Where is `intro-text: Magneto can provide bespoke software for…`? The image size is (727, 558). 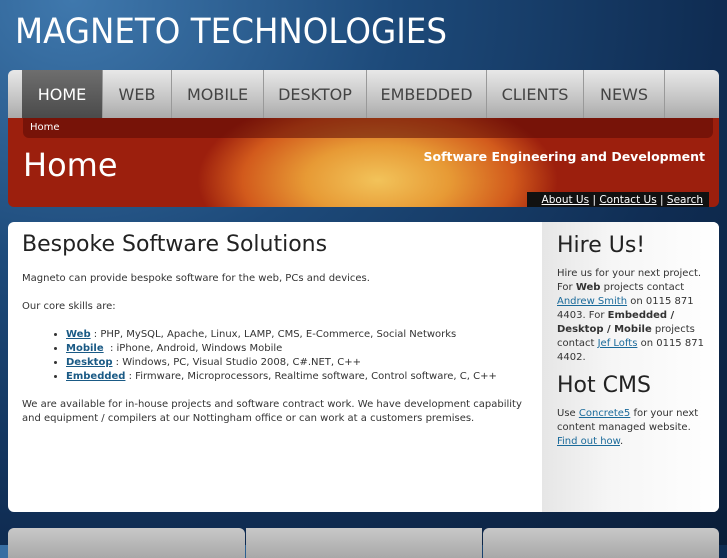
intro-text: Magneto can provide bespoke software for… is located at coordinates (196, 278).